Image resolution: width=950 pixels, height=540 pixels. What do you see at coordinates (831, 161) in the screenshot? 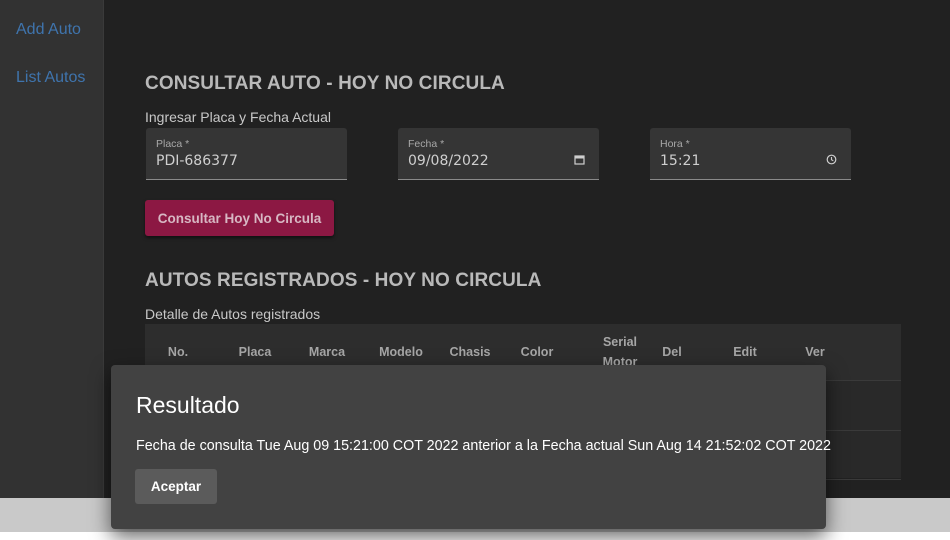
I see `clock-icon` at bounding box center [831, 161].